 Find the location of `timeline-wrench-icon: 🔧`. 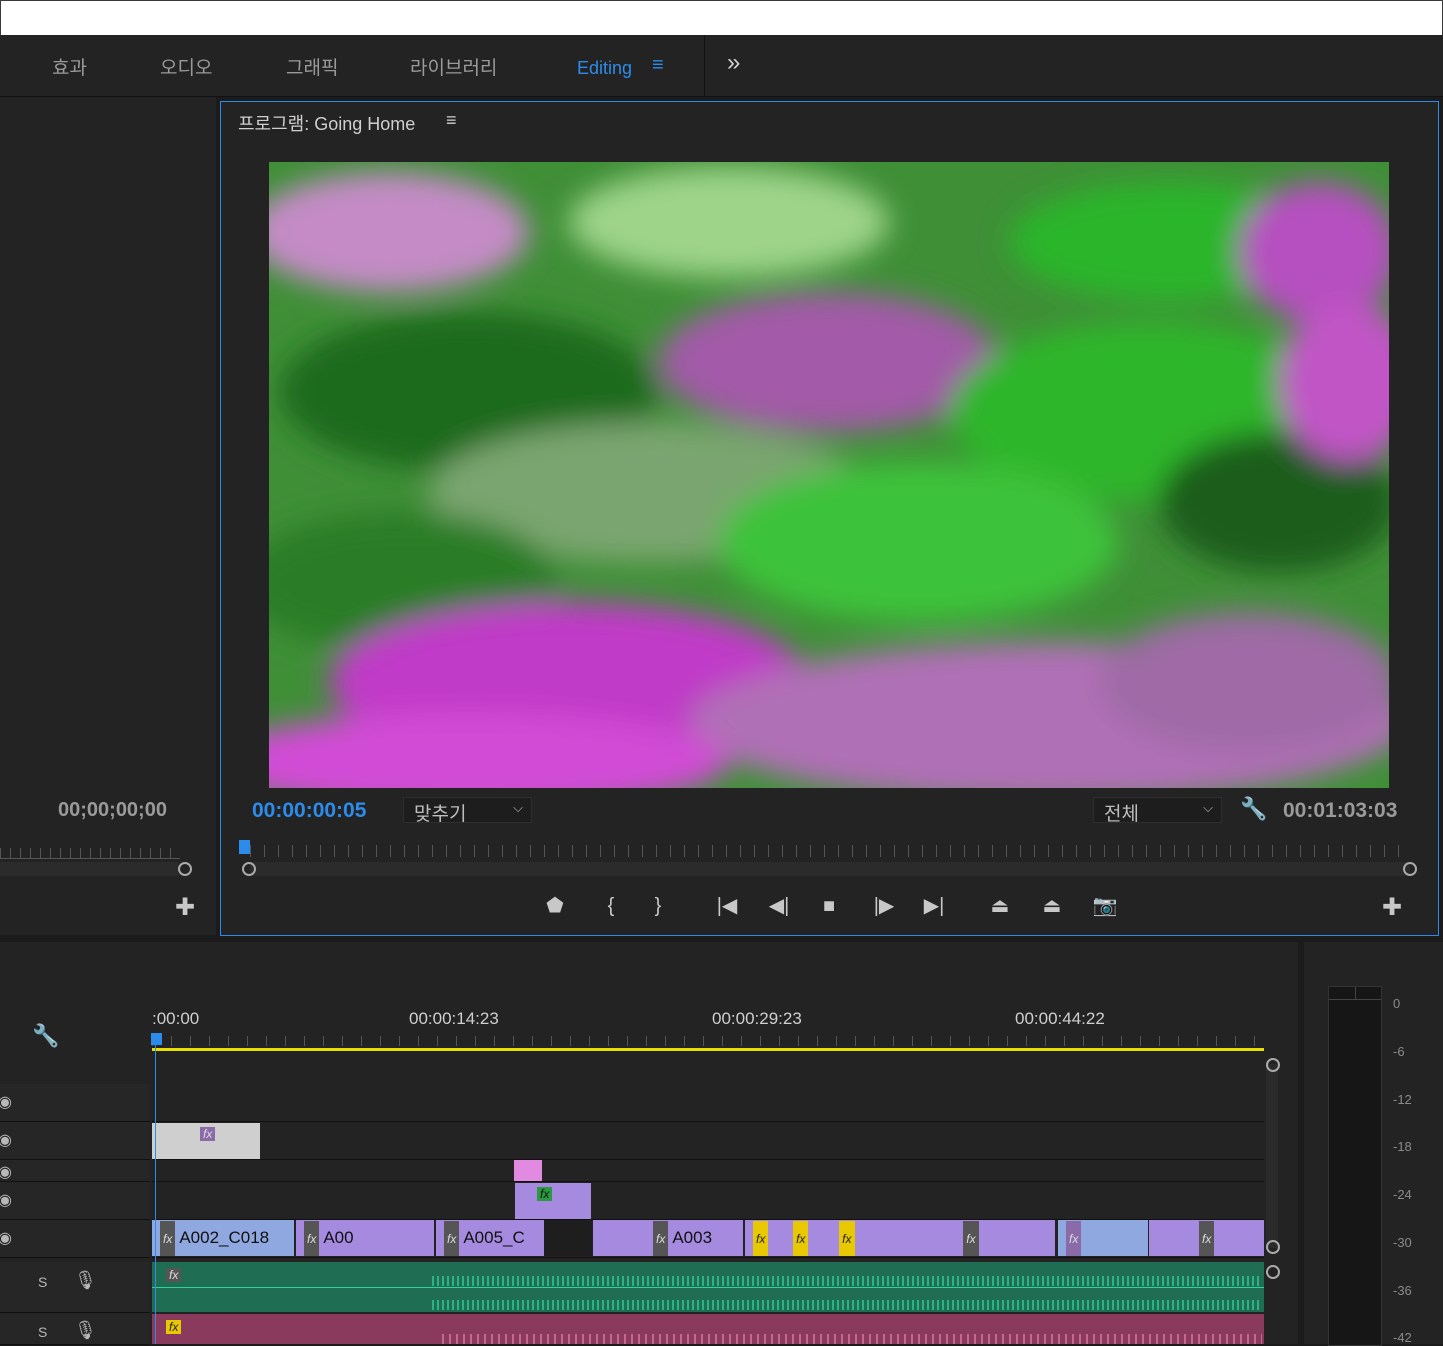

timeline-wrench-icon: 🔧 is located at coordinates (45, 1036).